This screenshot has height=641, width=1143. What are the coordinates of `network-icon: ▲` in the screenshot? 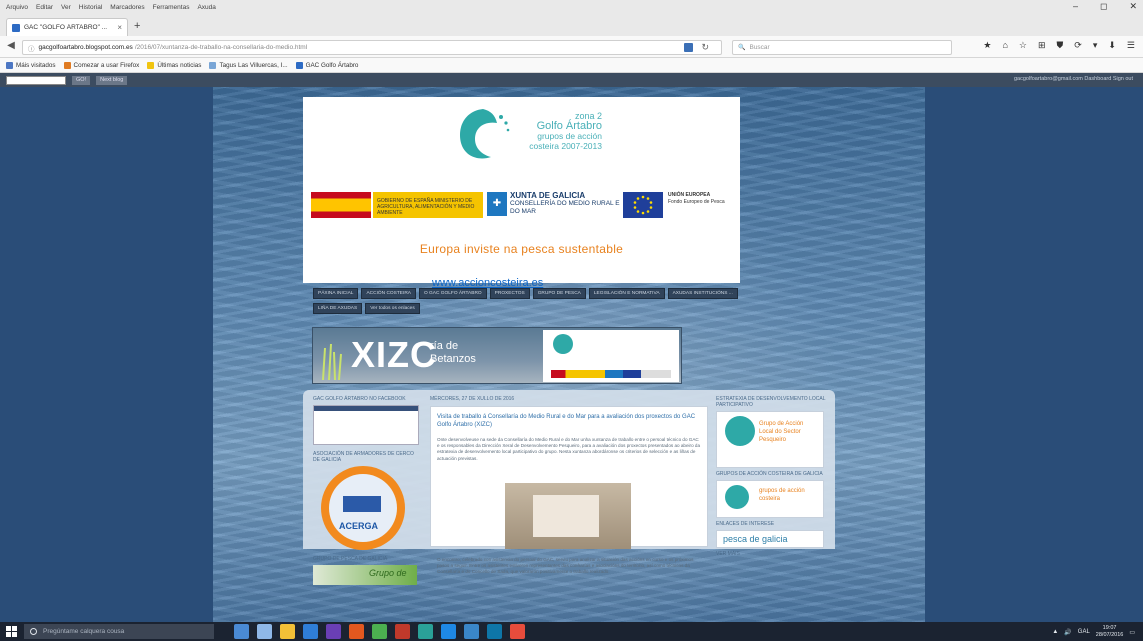 It's located at (1055, 632).